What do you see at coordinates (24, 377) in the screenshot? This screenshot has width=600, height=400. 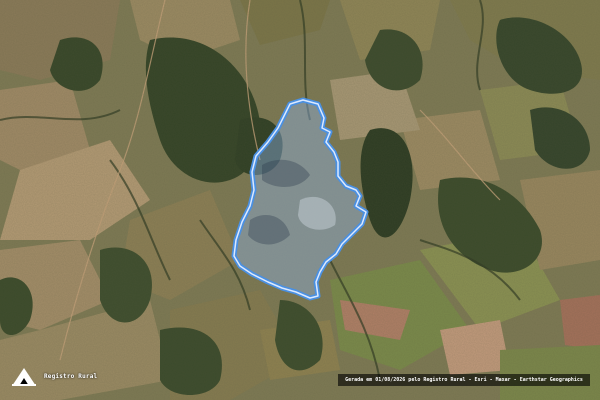 I see `registro-rural-logo-icon` at bounding box center [24, 377].